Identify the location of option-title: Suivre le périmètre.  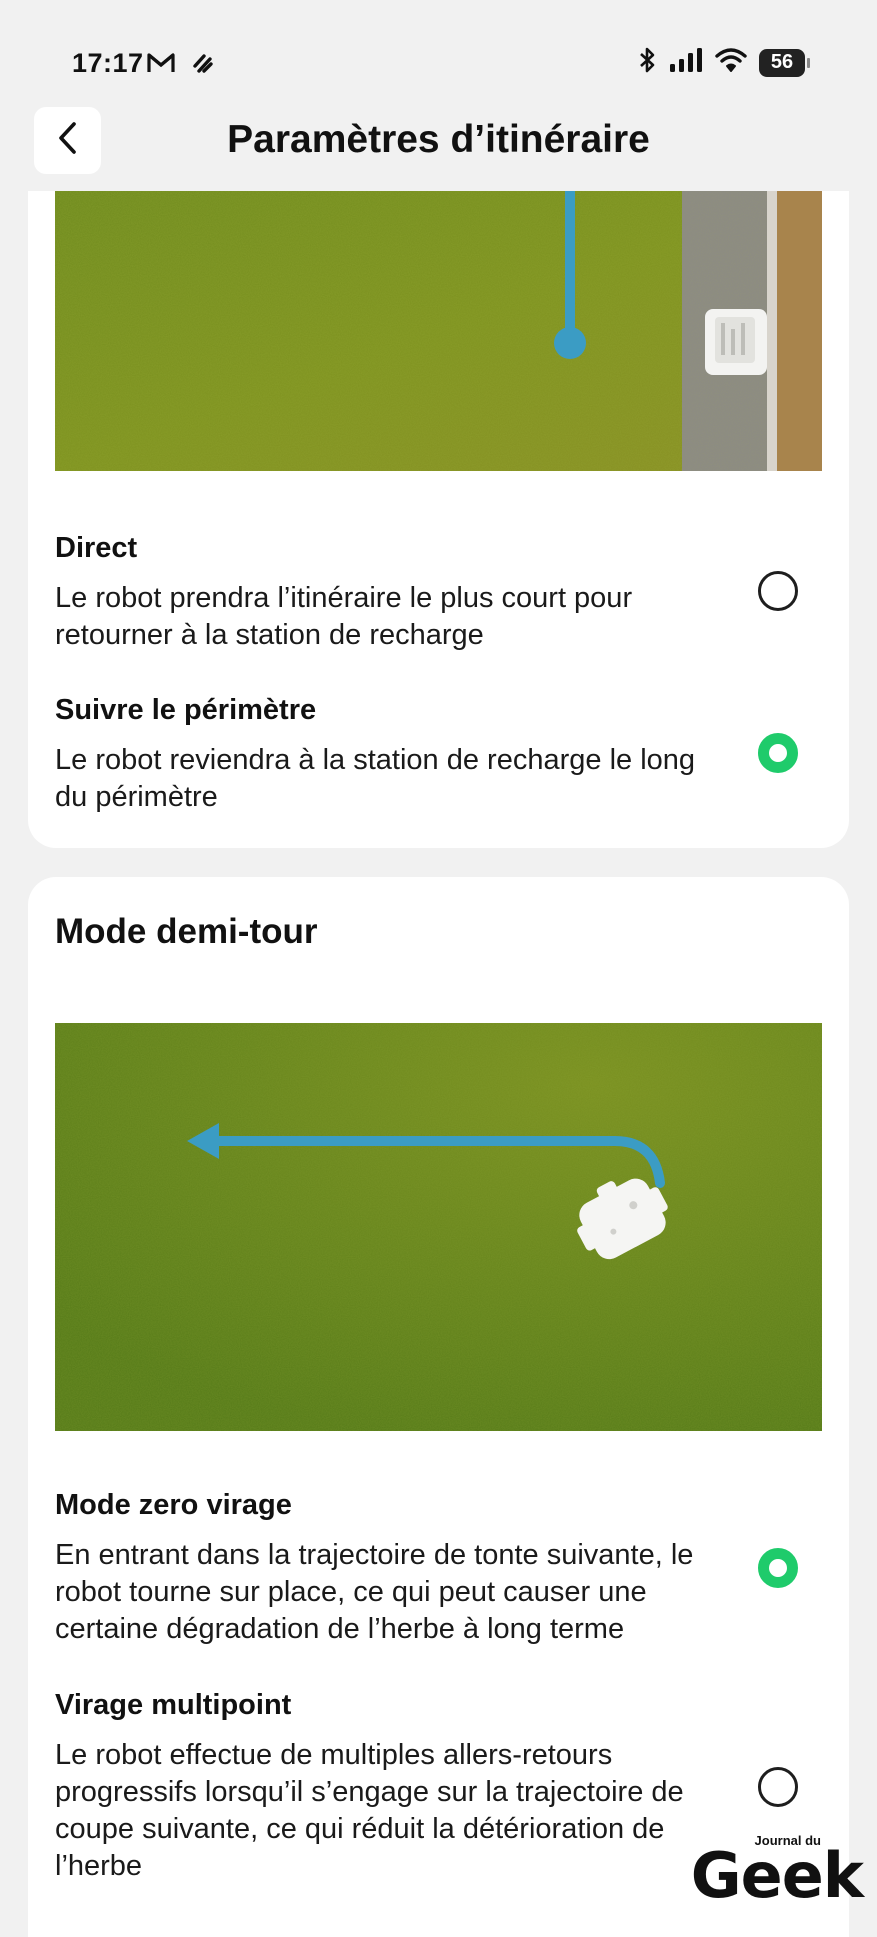
(186, 710).